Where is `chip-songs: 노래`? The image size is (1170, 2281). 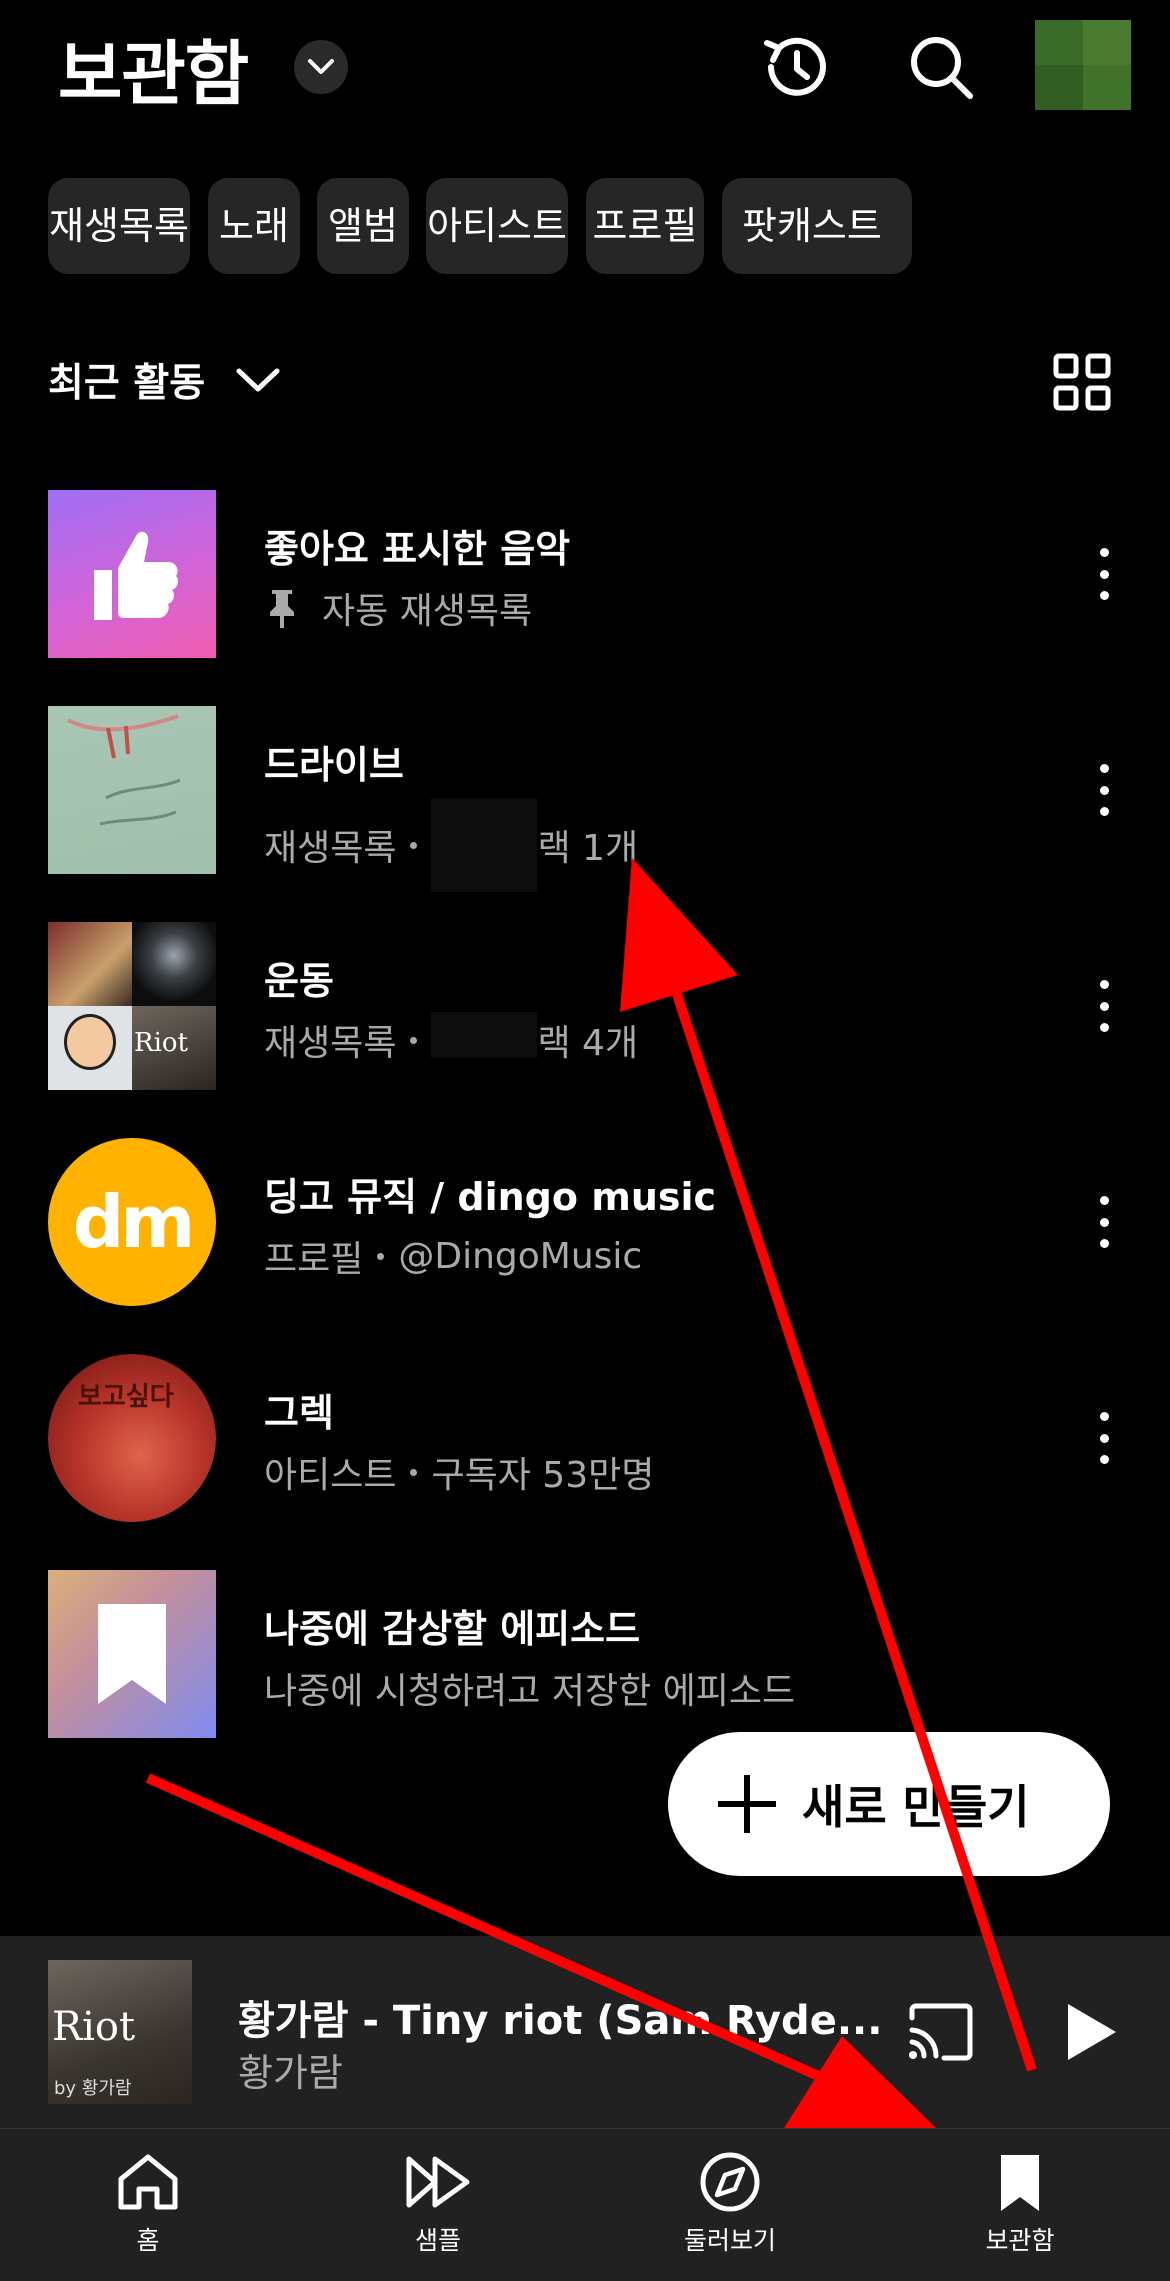
chip-songs: 노래 is located at coordinates (254, 226).